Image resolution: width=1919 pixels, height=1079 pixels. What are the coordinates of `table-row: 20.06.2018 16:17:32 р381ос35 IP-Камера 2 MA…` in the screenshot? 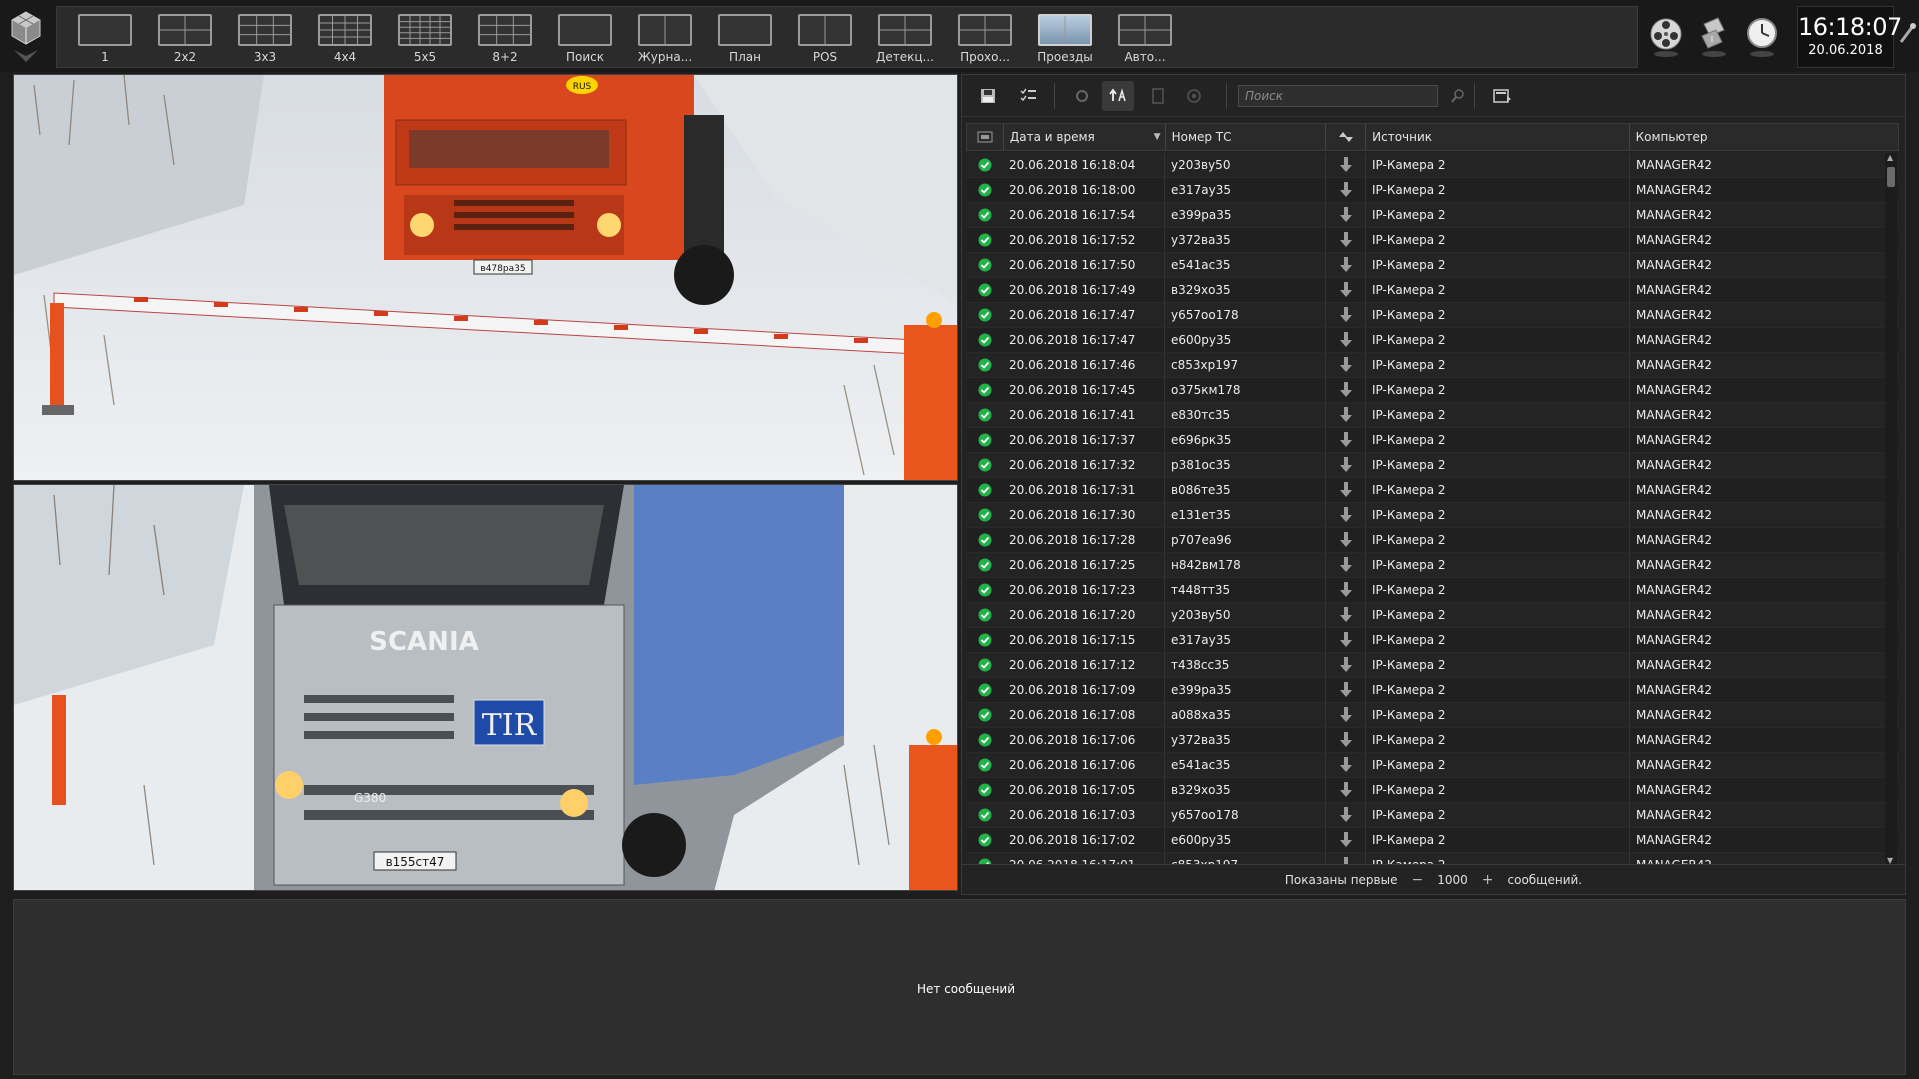 It's located at (1432, 465).